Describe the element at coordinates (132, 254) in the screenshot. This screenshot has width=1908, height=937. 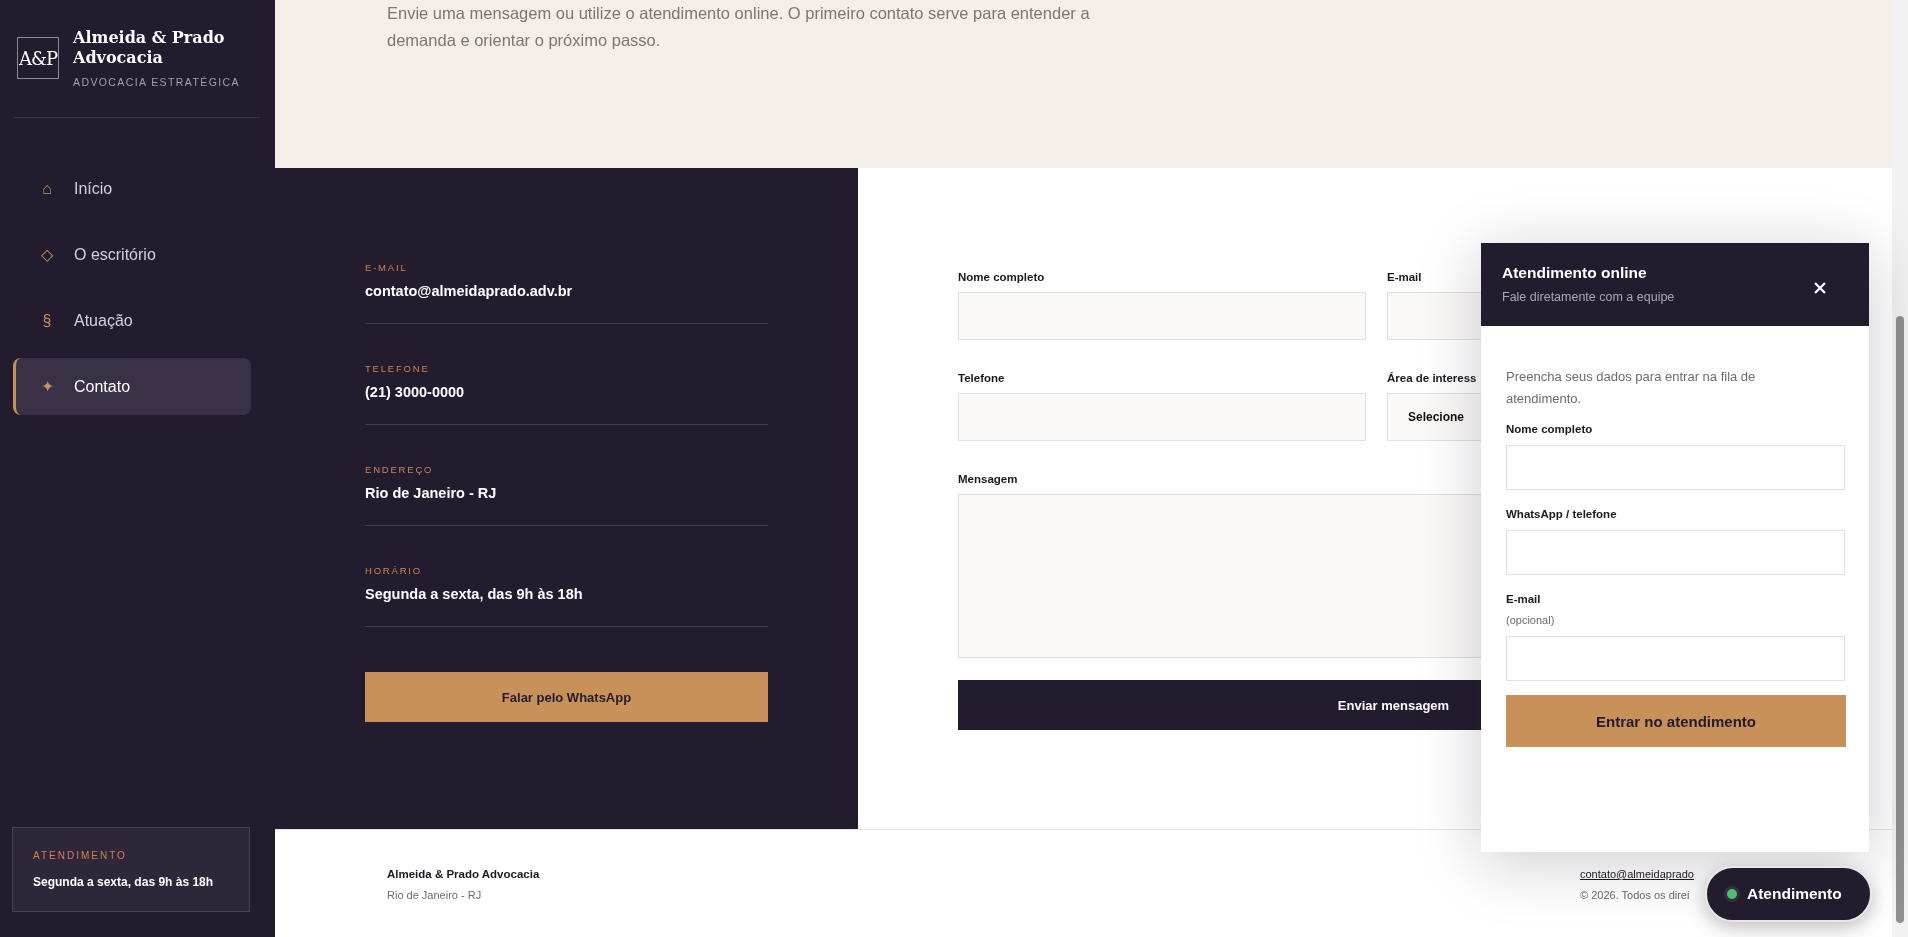
I see `nav-item: ◇ O escritório` at that location.